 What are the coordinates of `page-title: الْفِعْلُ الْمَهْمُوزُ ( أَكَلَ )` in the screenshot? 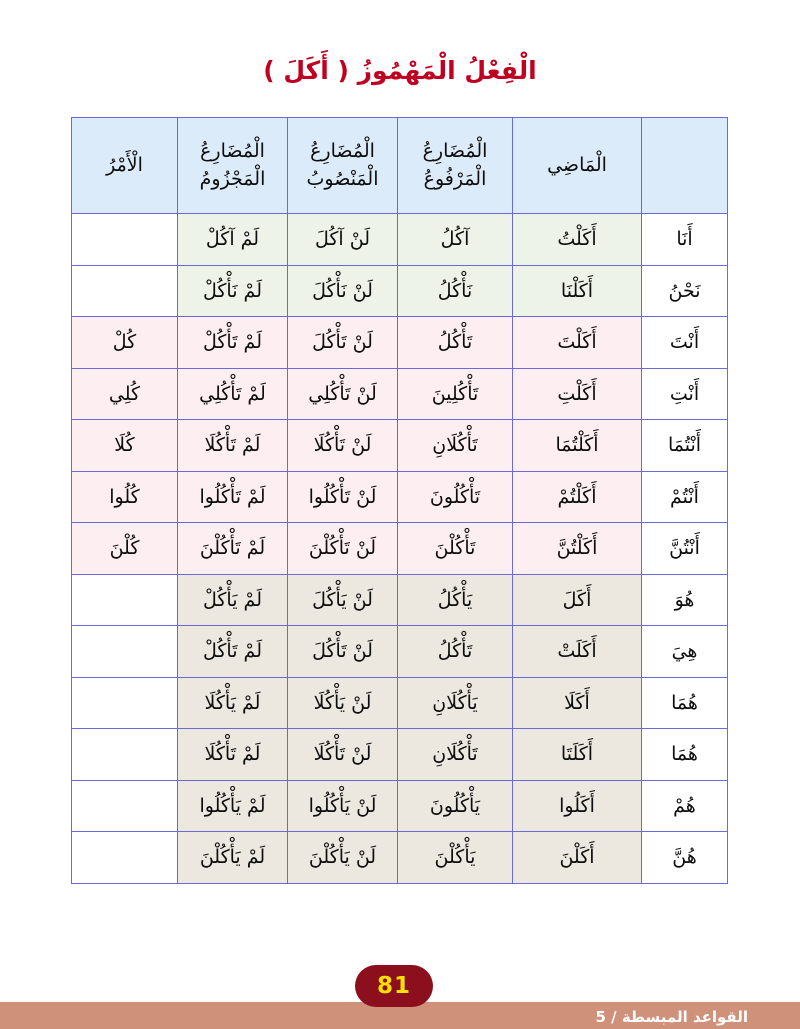 It's located at (400, 70).